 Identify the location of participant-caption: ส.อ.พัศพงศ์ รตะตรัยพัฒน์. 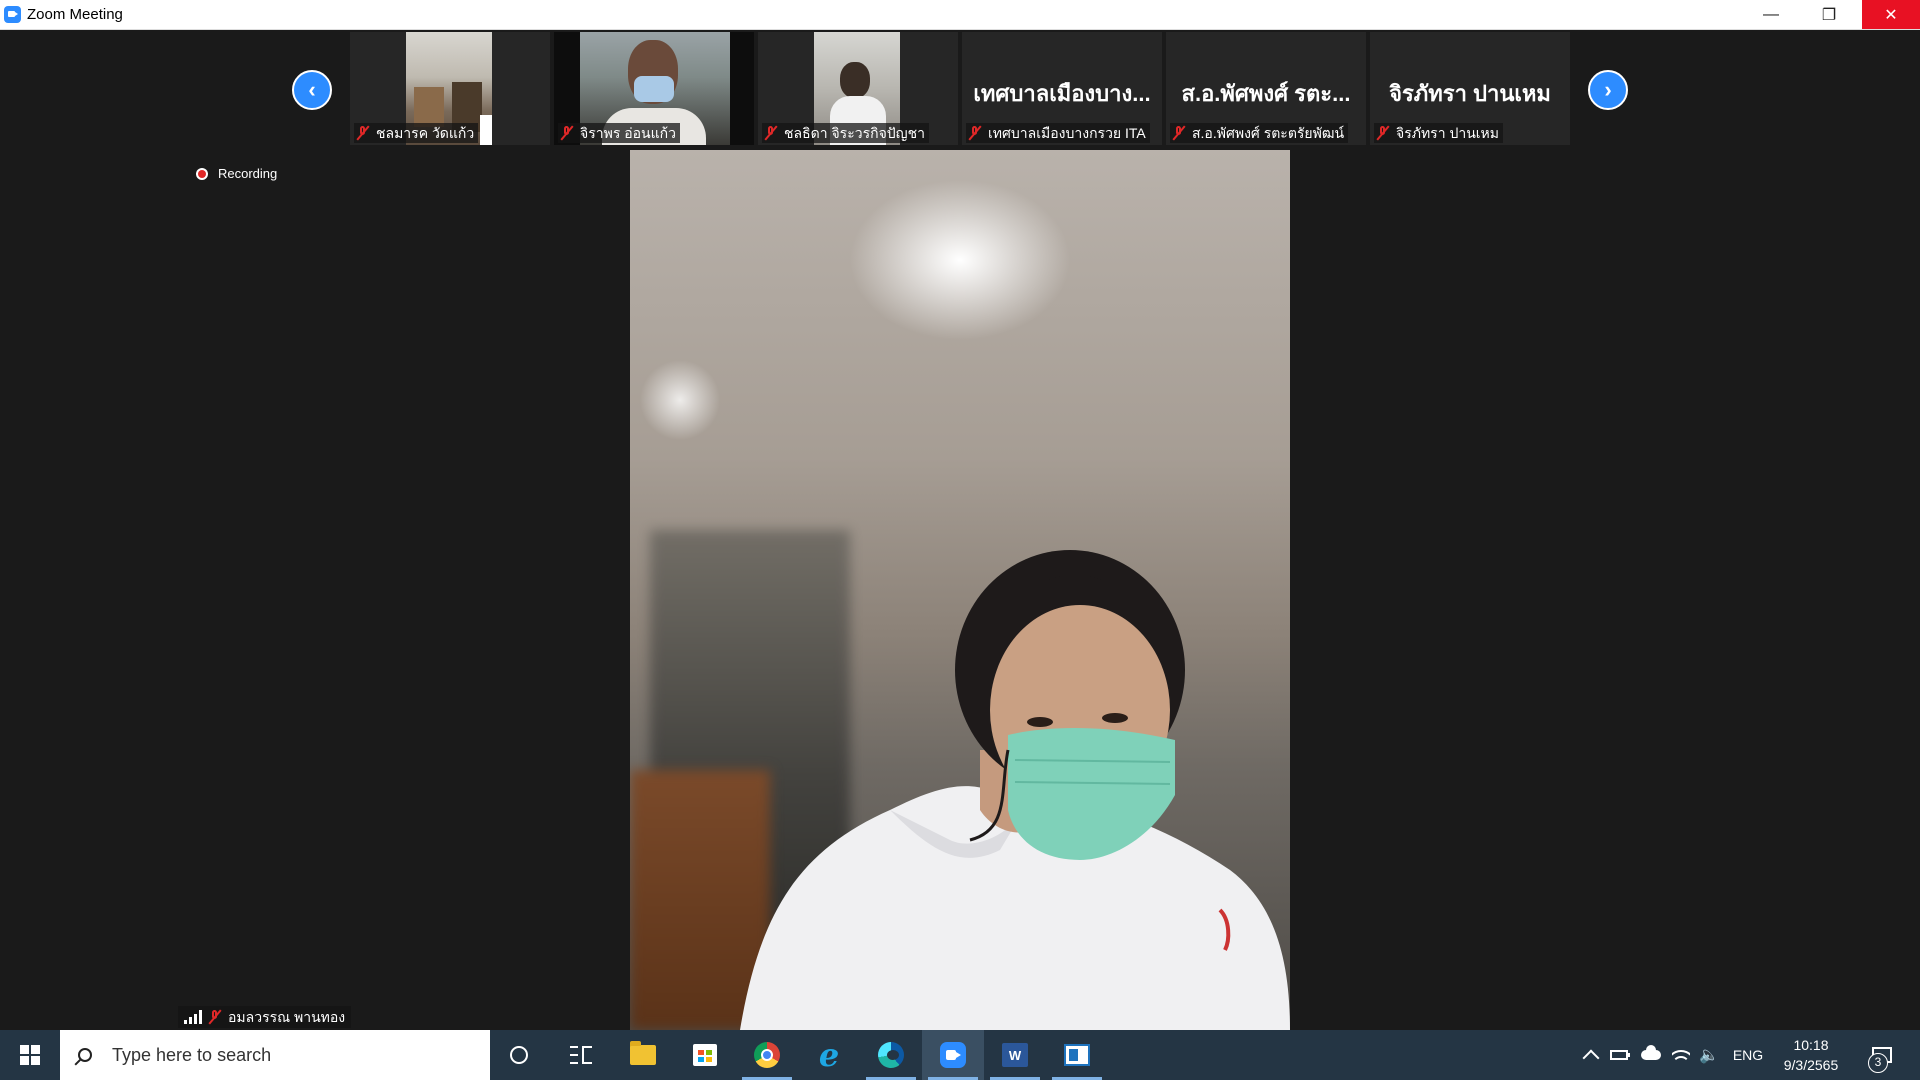
(1259, 133).